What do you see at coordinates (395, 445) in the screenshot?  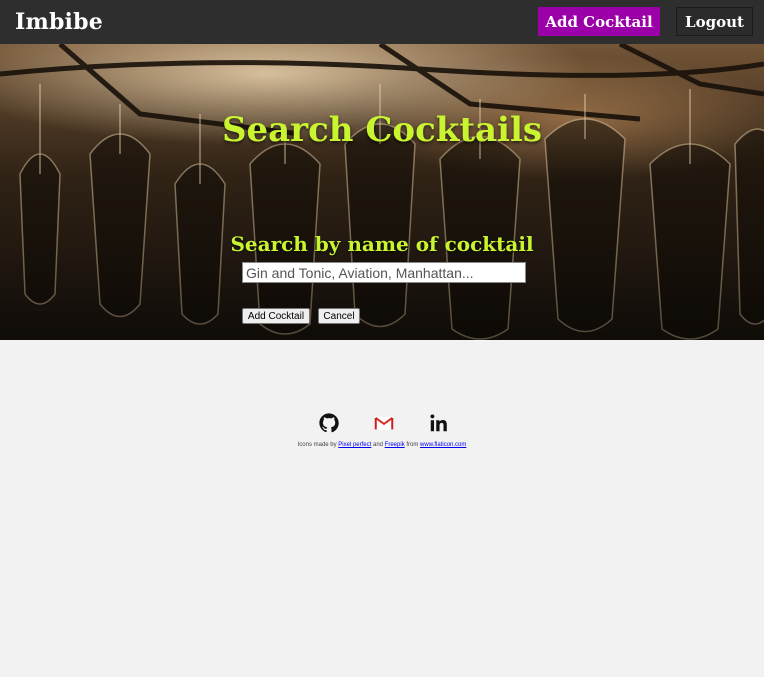 I see `credit-link-freepik: Freepik` at bounding box center [395, 445].